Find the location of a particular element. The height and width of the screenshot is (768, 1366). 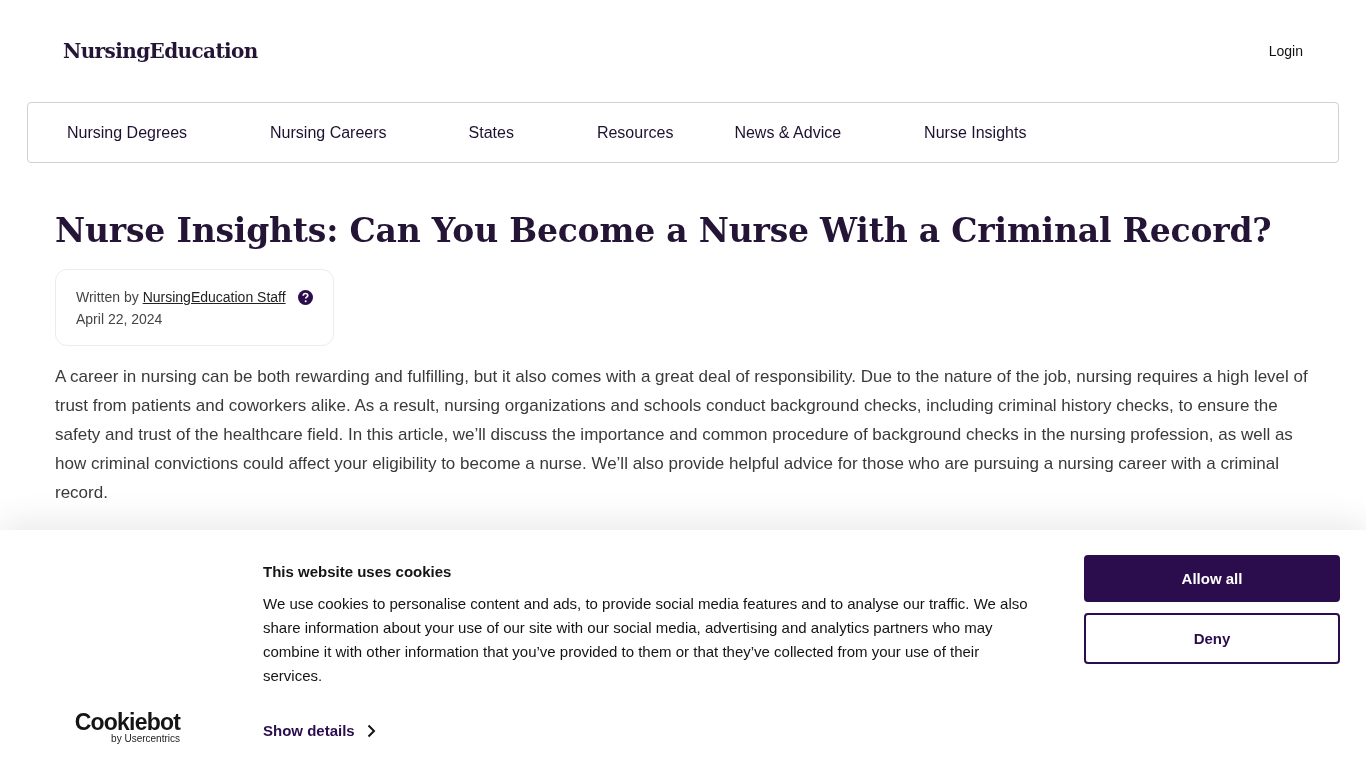

publish-date: April 22, 2024 is located at coordinates (120, 319).